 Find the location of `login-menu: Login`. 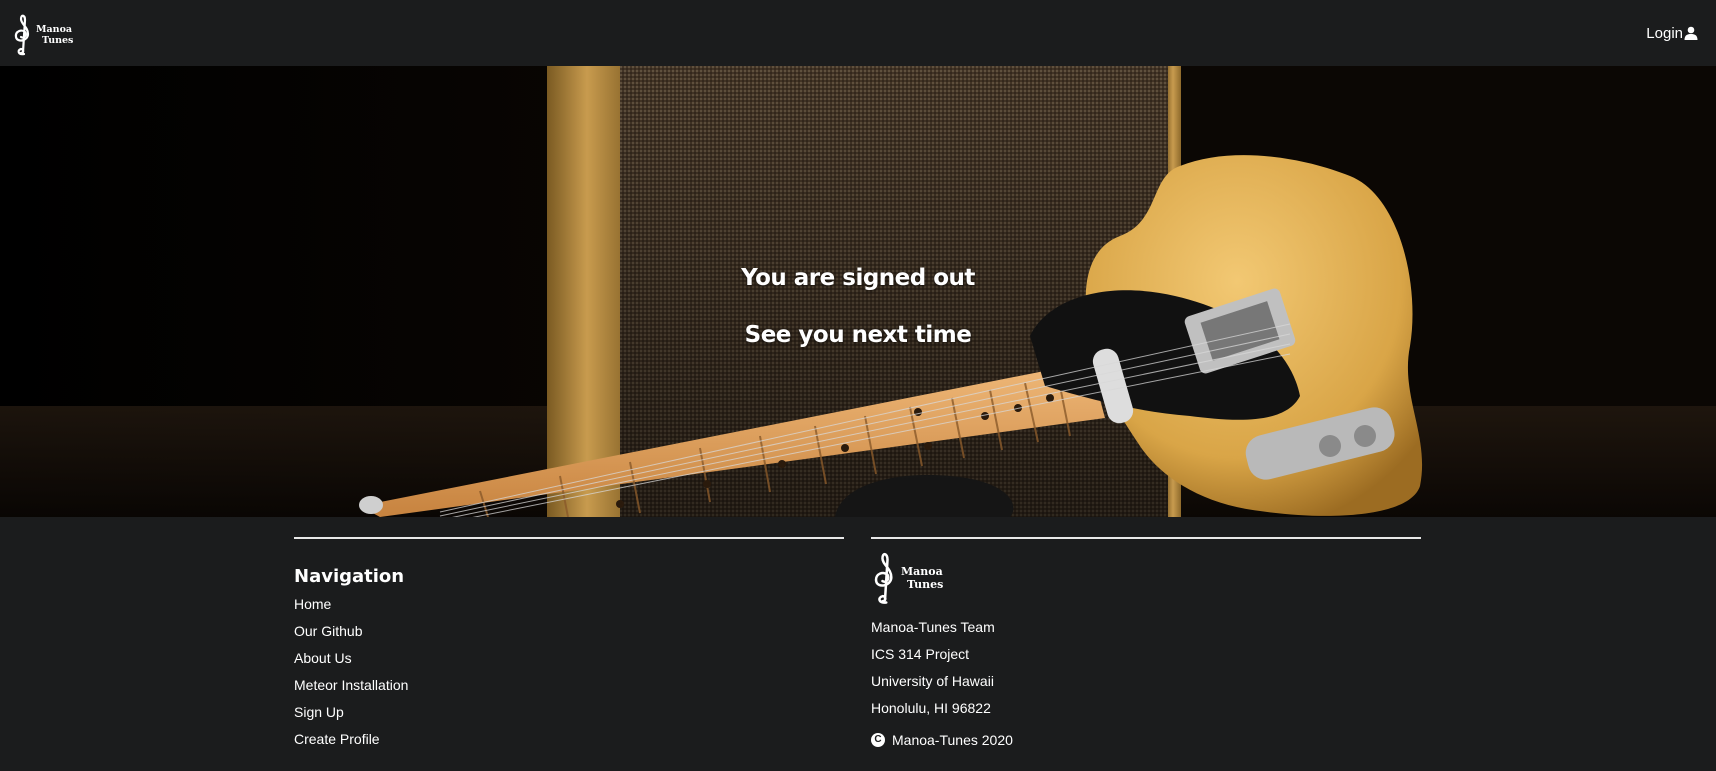

login-menu: Login is located at coordinates (1672, 33).